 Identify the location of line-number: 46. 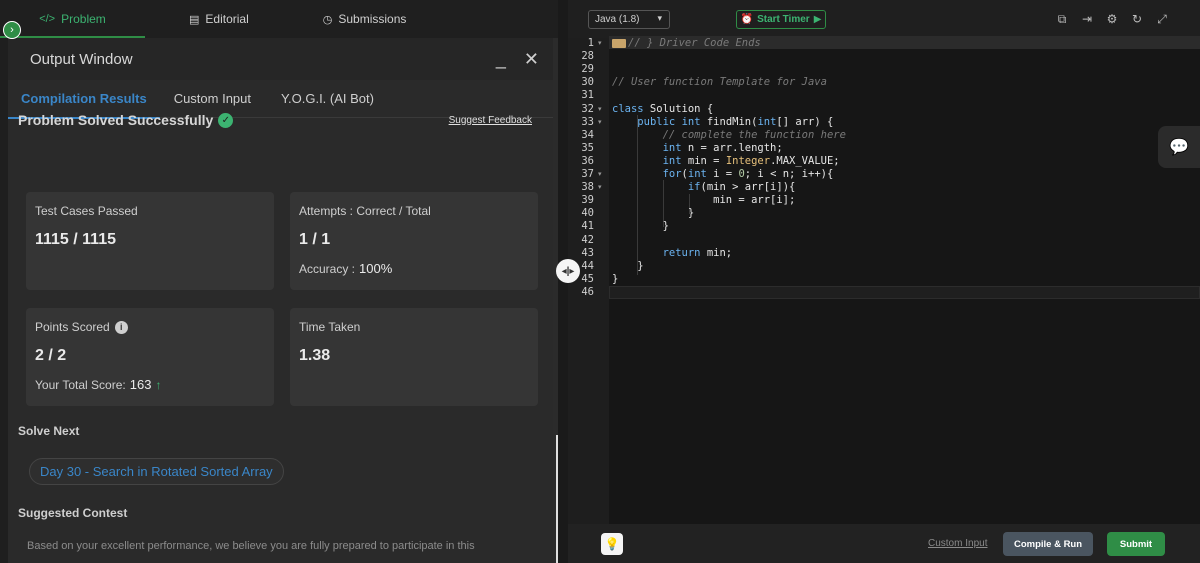
(587, 291).